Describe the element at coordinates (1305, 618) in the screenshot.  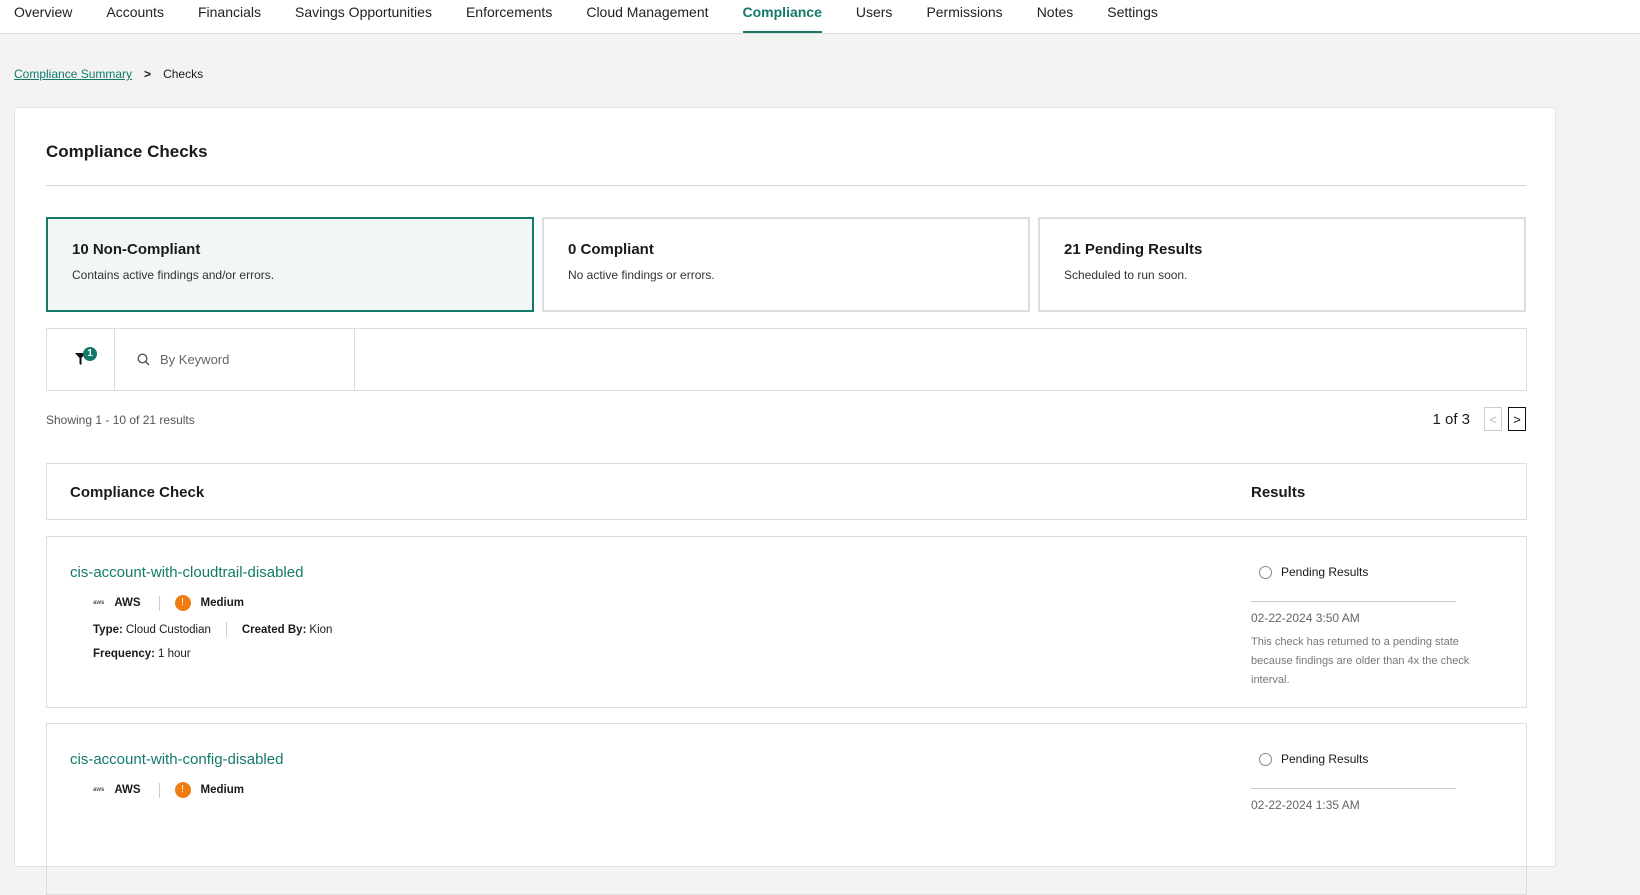
I see `result-date: 02-22-2024 3:50 AM` at that location.